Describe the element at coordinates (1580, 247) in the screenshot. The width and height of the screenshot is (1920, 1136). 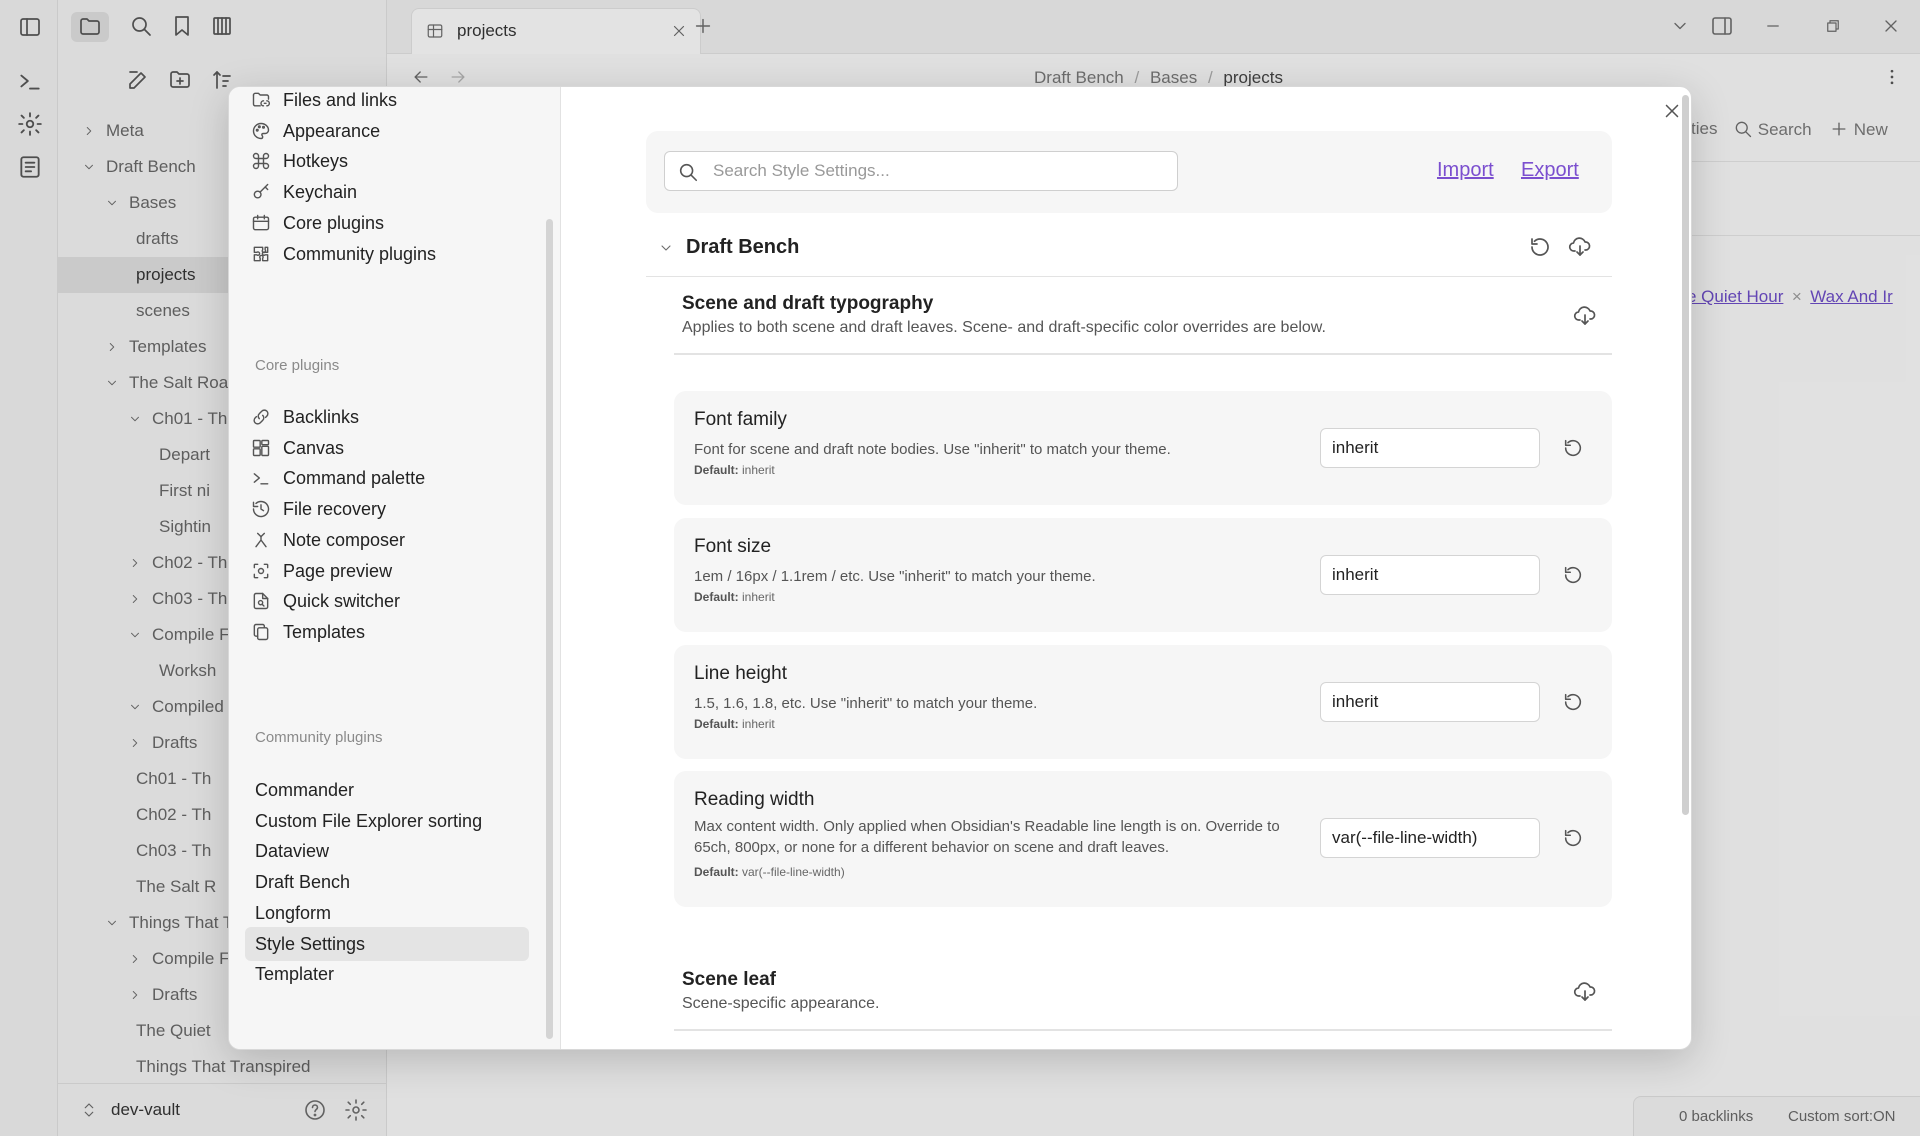
I see `export-section-icon` at that location.